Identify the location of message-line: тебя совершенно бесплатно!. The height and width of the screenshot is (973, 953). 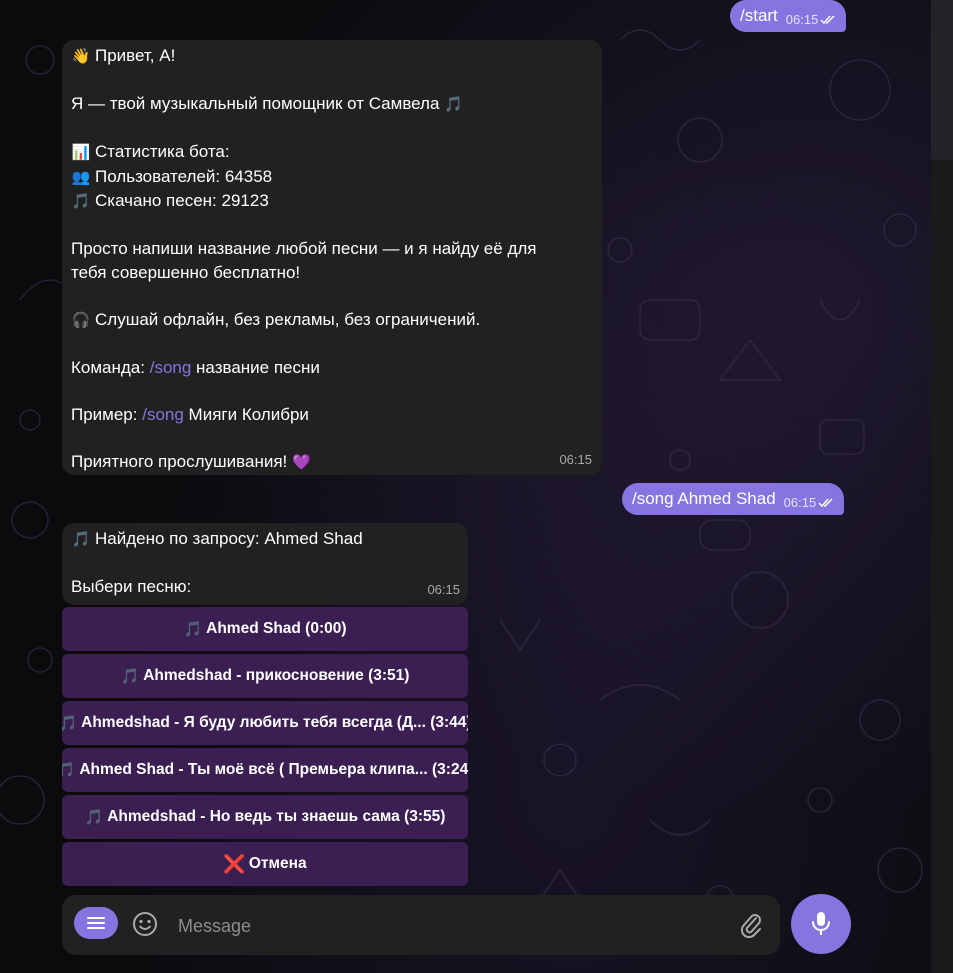
(186, 272).